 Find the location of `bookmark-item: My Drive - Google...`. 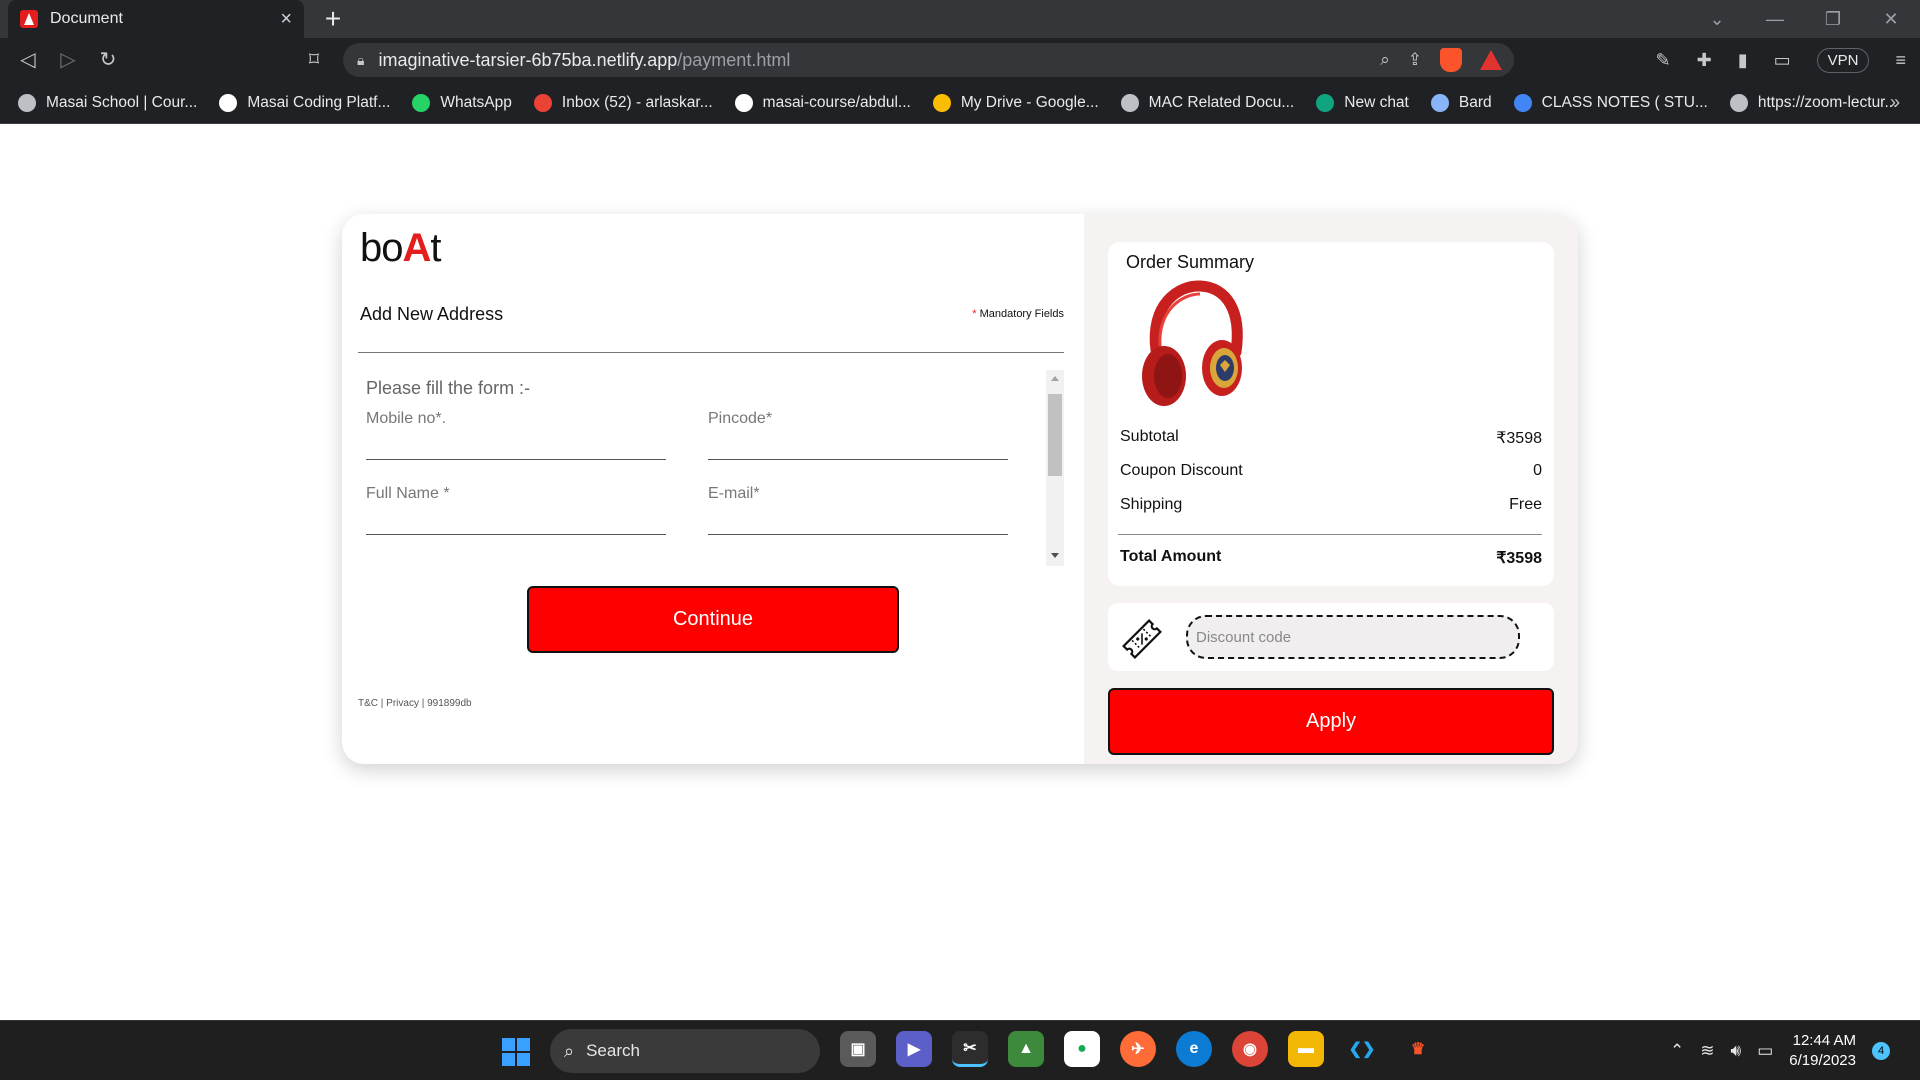

bookmark-item: My Drive - Google... is located at coordinates (1015, 102).